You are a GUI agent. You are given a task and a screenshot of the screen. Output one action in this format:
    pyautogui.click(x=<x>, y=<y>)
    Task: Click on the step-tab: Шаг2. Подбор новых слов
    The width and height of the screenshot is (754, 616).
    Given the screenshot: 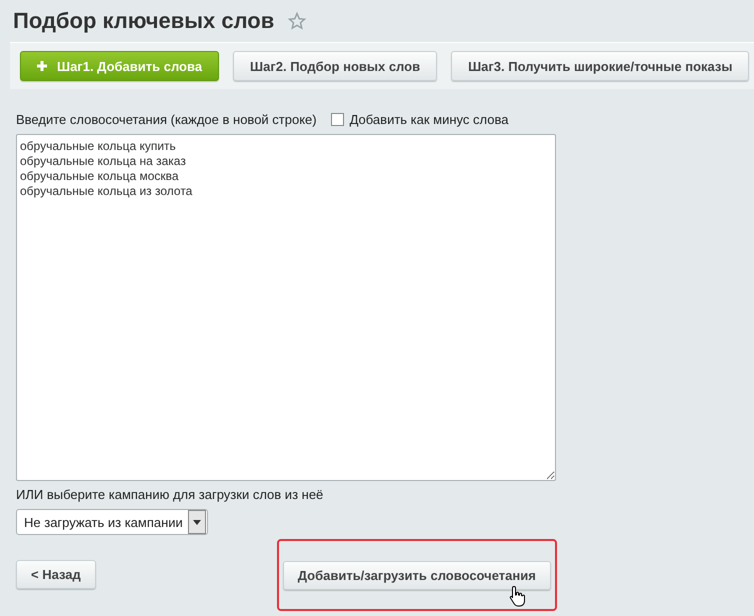 What is the action you would take?
    pyautogui.click(x=335, y=66)
    